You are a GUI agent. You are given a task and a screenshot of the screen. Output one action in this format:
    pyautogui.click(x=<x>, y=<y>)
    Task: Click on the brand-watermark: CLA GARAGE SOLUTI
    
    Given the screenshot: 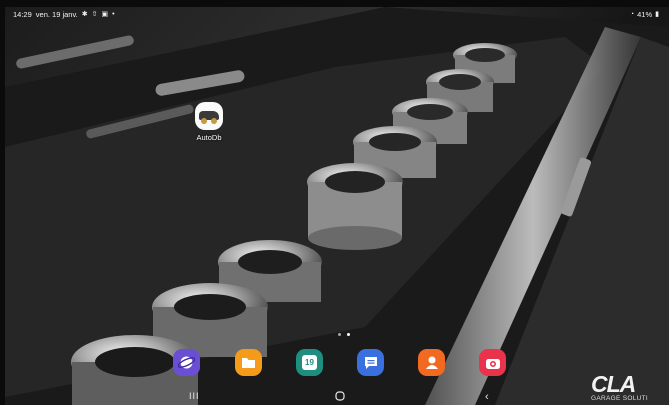 What is the action you would take?
    pyautogui.click(x=630, y=387)
    